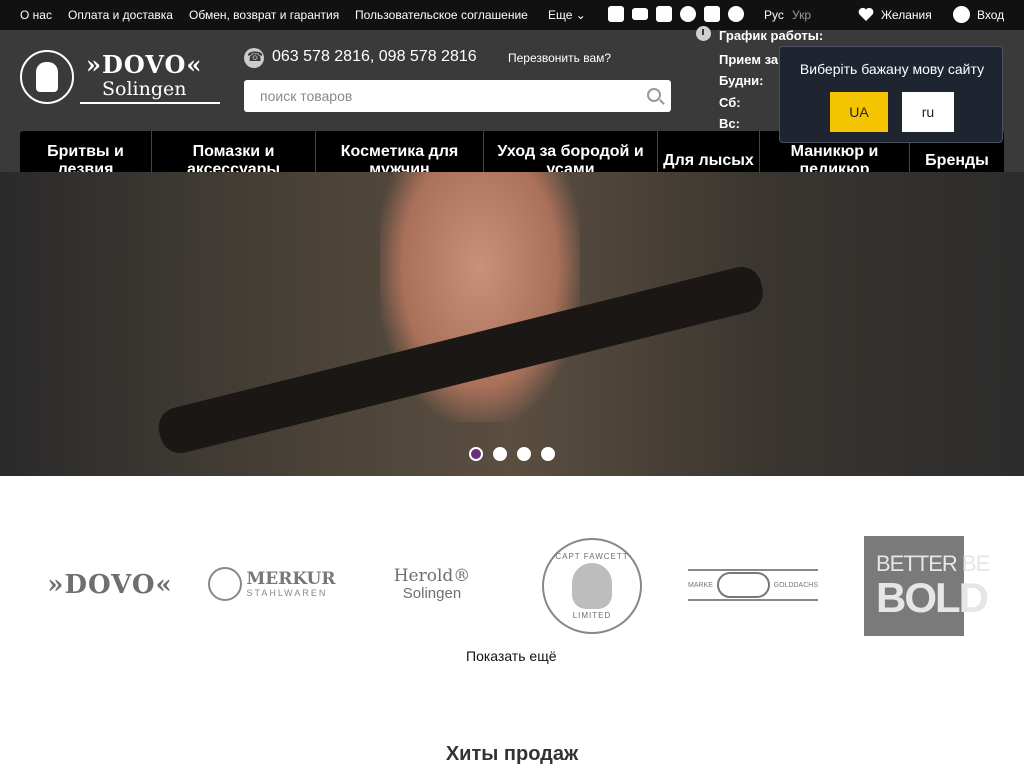 The image size is (1024, 768). I want to click on chevron-down-icon: ⌄, so click(580, 15).